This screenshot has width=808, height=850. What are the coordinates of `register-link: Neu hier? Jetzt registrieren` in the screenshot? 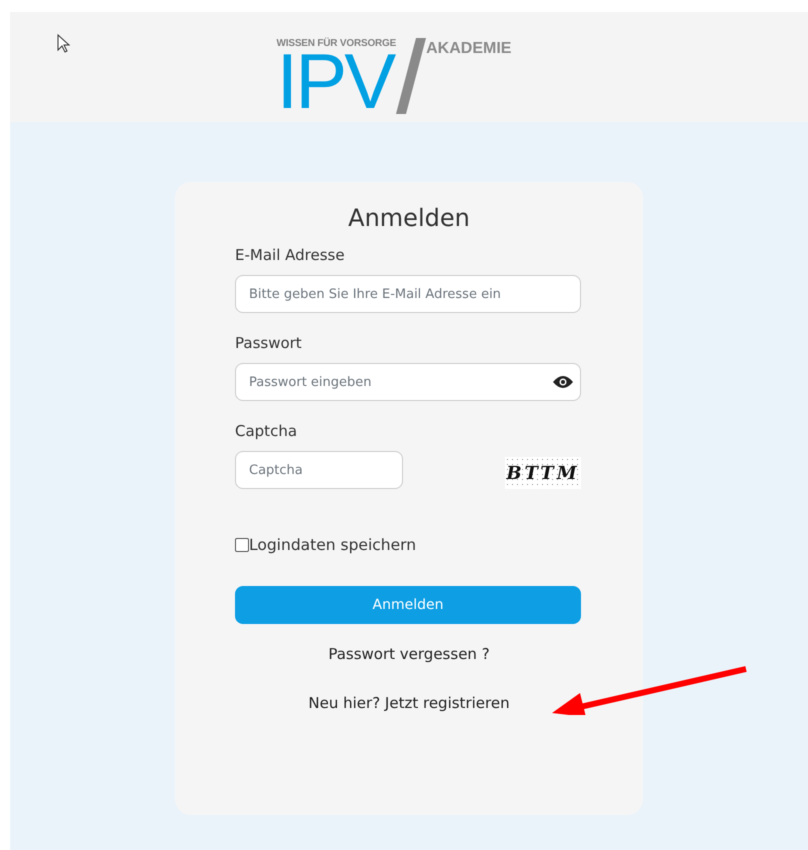 It's located at (409, 703).